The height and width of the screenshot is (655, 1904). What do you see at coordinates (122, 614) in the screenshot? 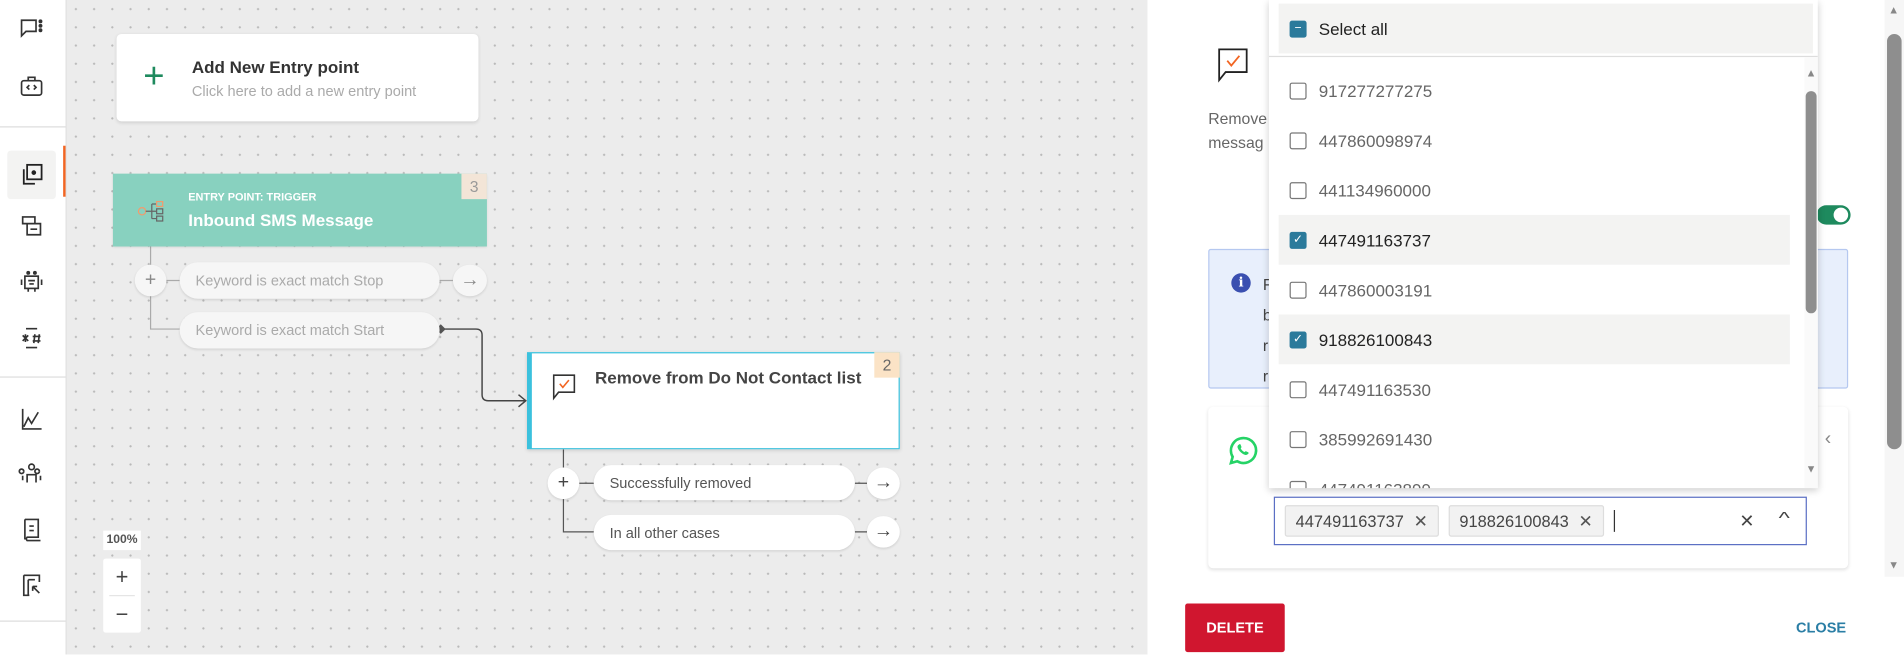
I see `zoom-out-button: −` at bounding box center [122, 614].